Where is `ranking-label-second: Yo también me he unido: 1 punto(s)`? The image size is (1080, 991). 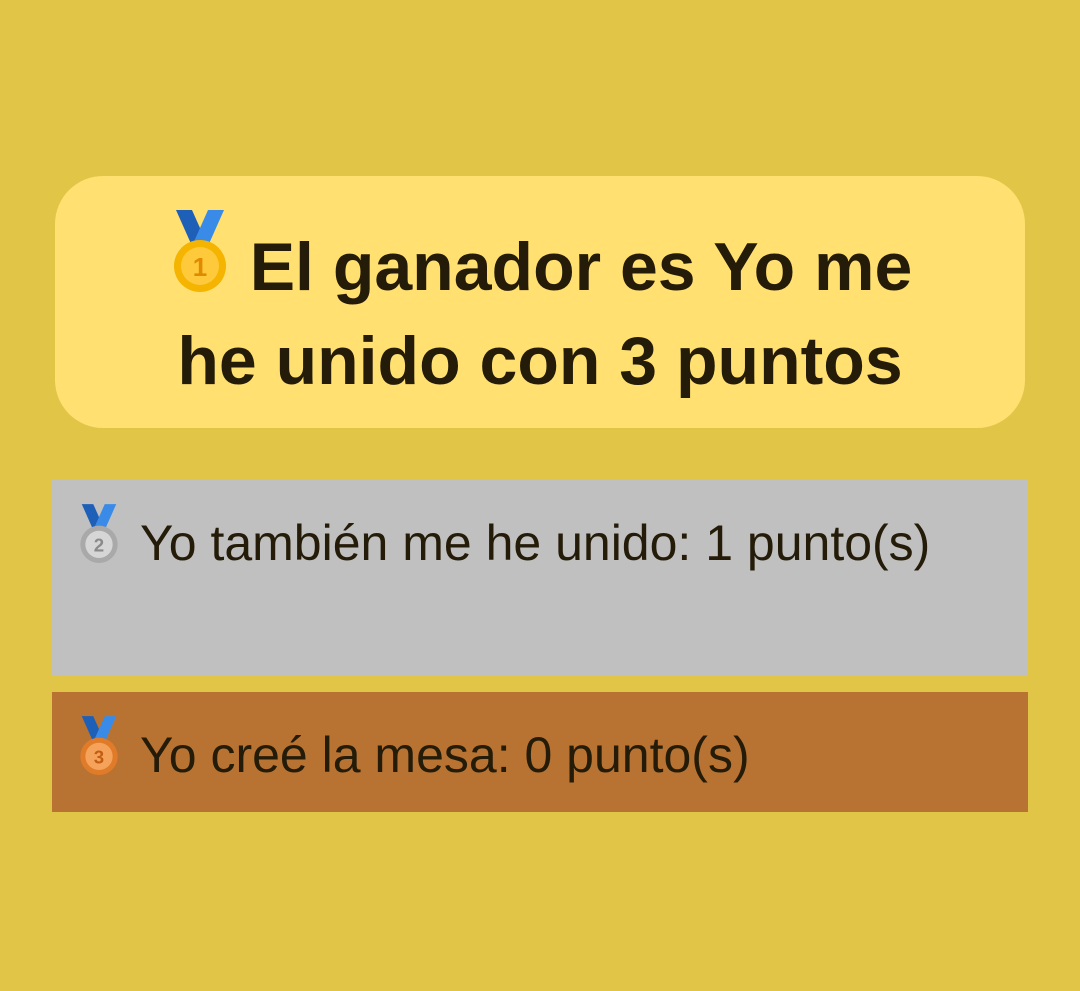 ranking-label-second: Yo también me he unido: 1 punto(s) is located at coordinates (535, 543).